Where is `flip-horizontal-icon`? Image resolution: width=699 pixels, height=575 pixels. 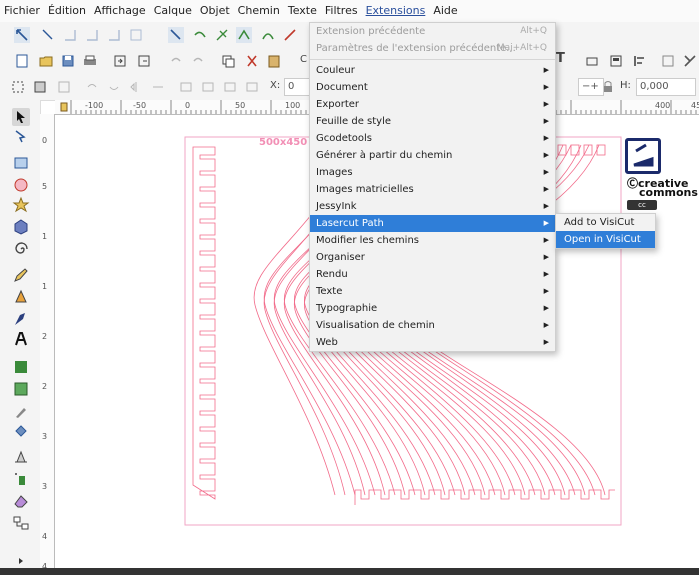 flip-horizontal-icon is located at coordinates (136, 87).